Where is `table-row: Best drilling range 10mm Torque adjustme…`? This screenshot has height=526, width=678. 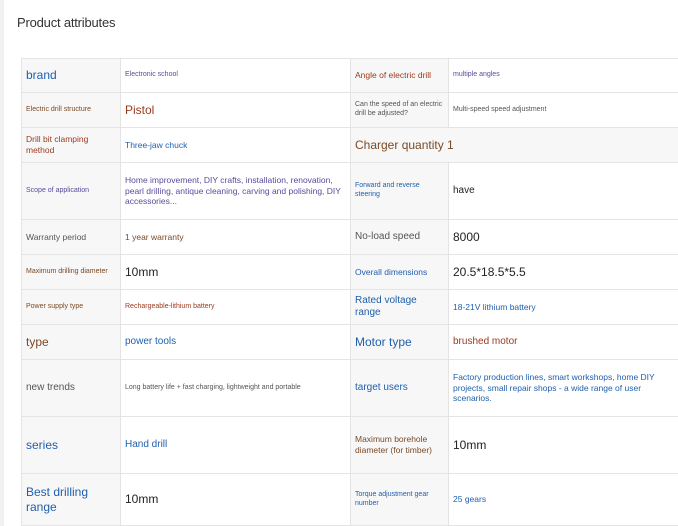
table-row: Best drilling range 10mm Torque adjustme… is located at coordinates (349, 499).